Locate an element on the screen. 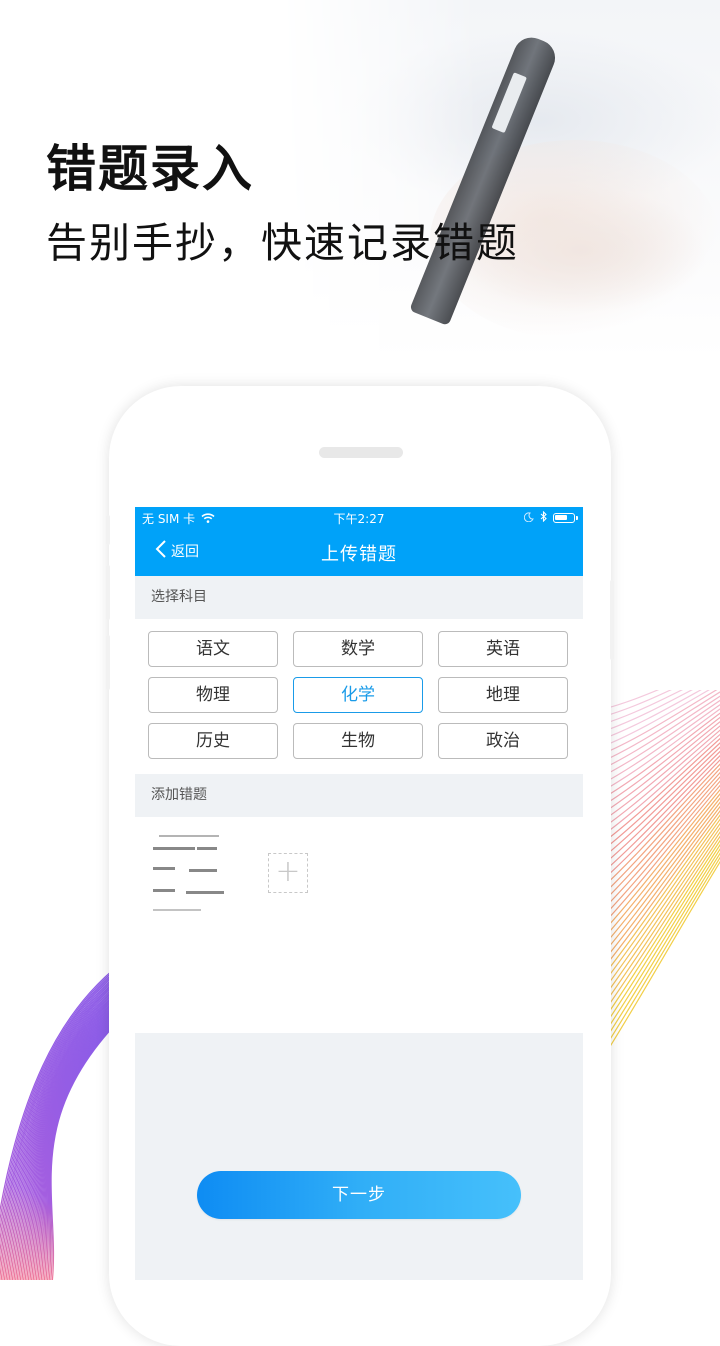 The width and height of the screenshot is (720, 1346). subject-button: 物理 is located at coordinates (213, 695).